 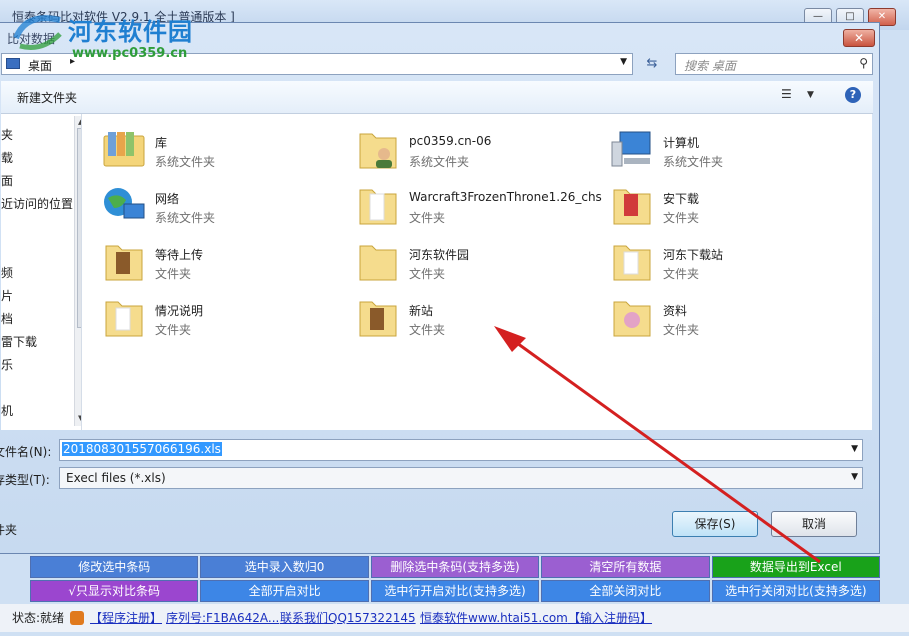 I want to click on arrow-line, so click(x=665, y=450).